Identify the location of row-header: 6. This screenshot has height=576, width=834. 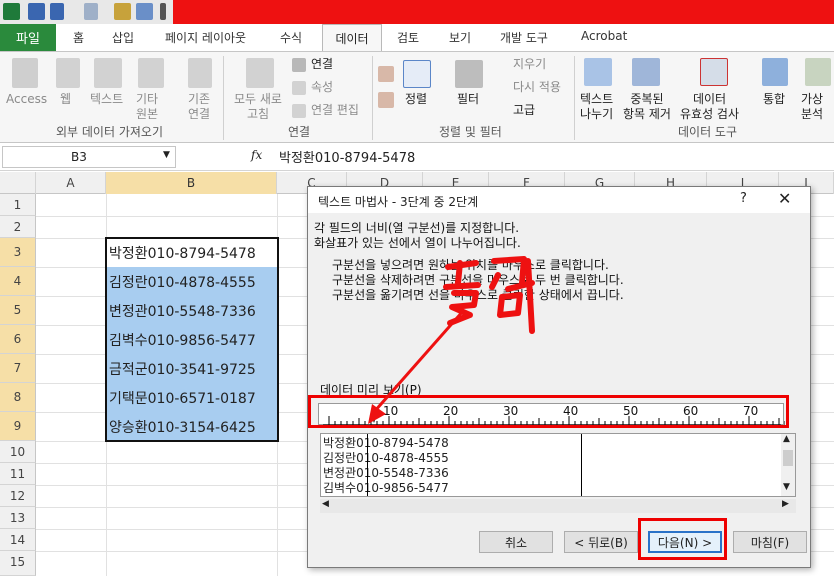
(18, 339).